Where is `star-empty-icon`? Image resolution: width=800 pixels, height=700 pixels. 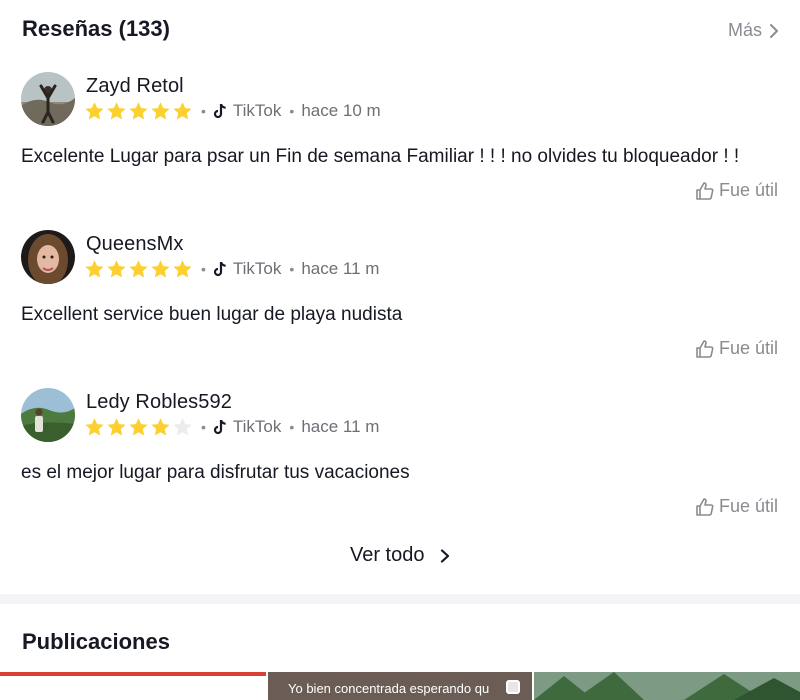
star-empty-icon is located at coordinates (182, 426).